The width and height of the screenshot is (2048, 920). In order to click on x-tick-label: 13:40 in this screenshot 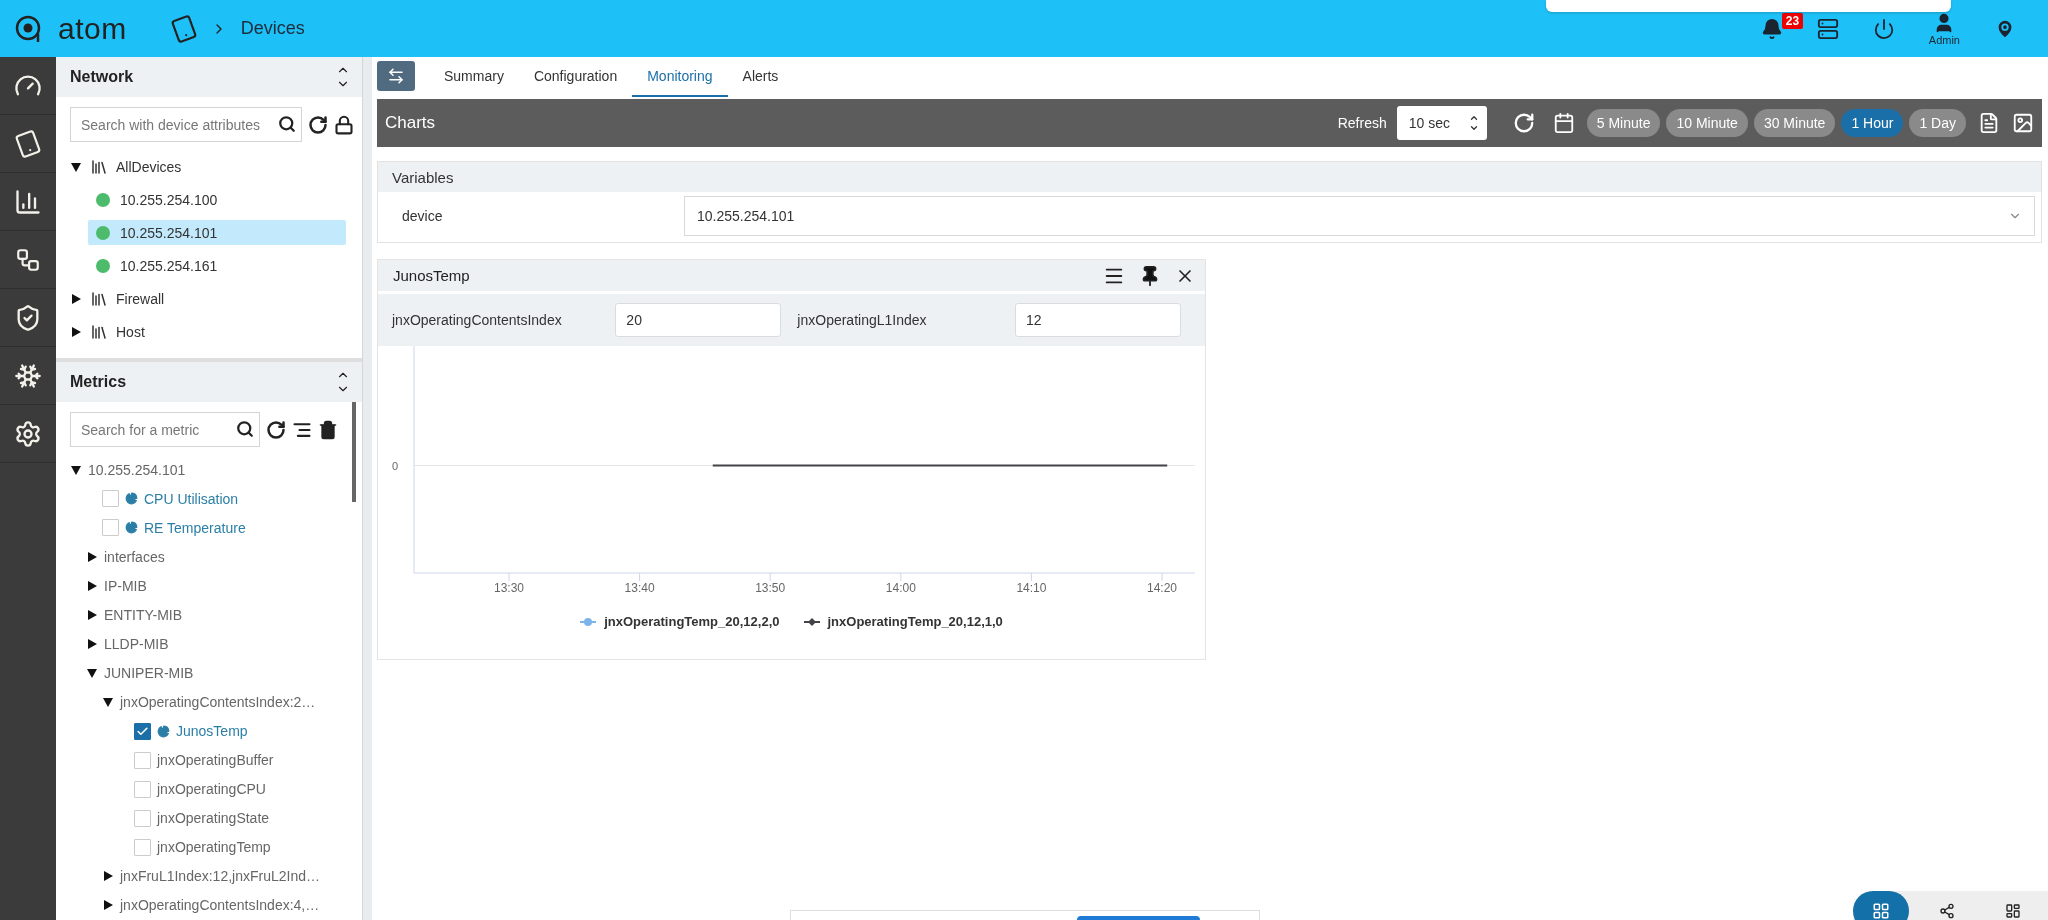, I will do `click(639, 588)`.